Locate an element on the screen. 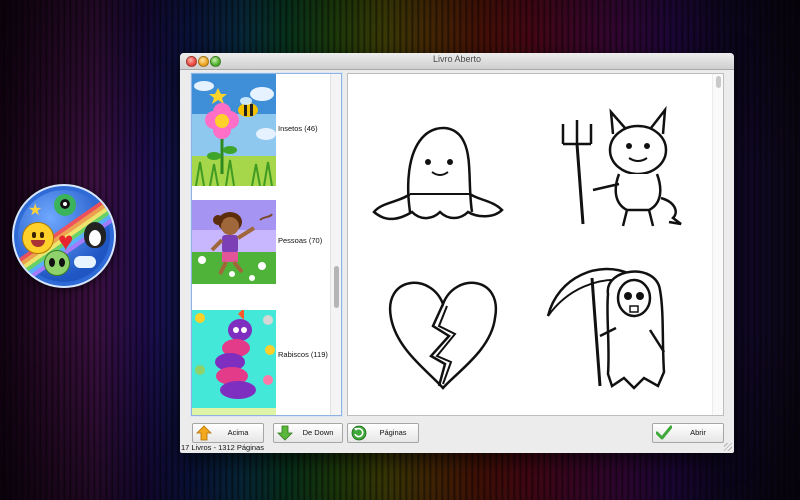 Image resolution: width=800 pixels, height=500 pixels. book-item-pessoas: Pessoas (70) is located at coordinates (261, 256).